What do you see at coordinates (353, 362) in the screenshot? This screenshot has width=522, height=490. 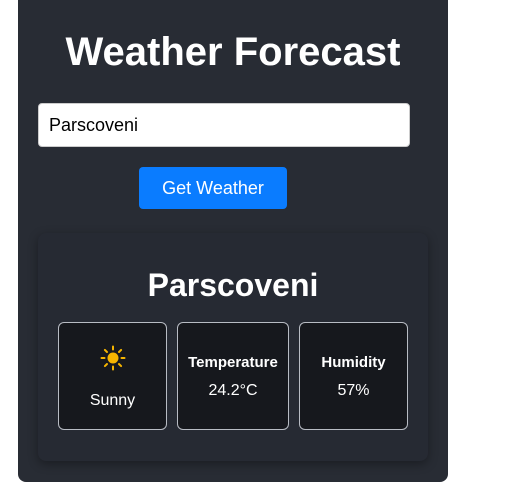 I see `humidity-label: Humidity` at bounding box center [353, 362].